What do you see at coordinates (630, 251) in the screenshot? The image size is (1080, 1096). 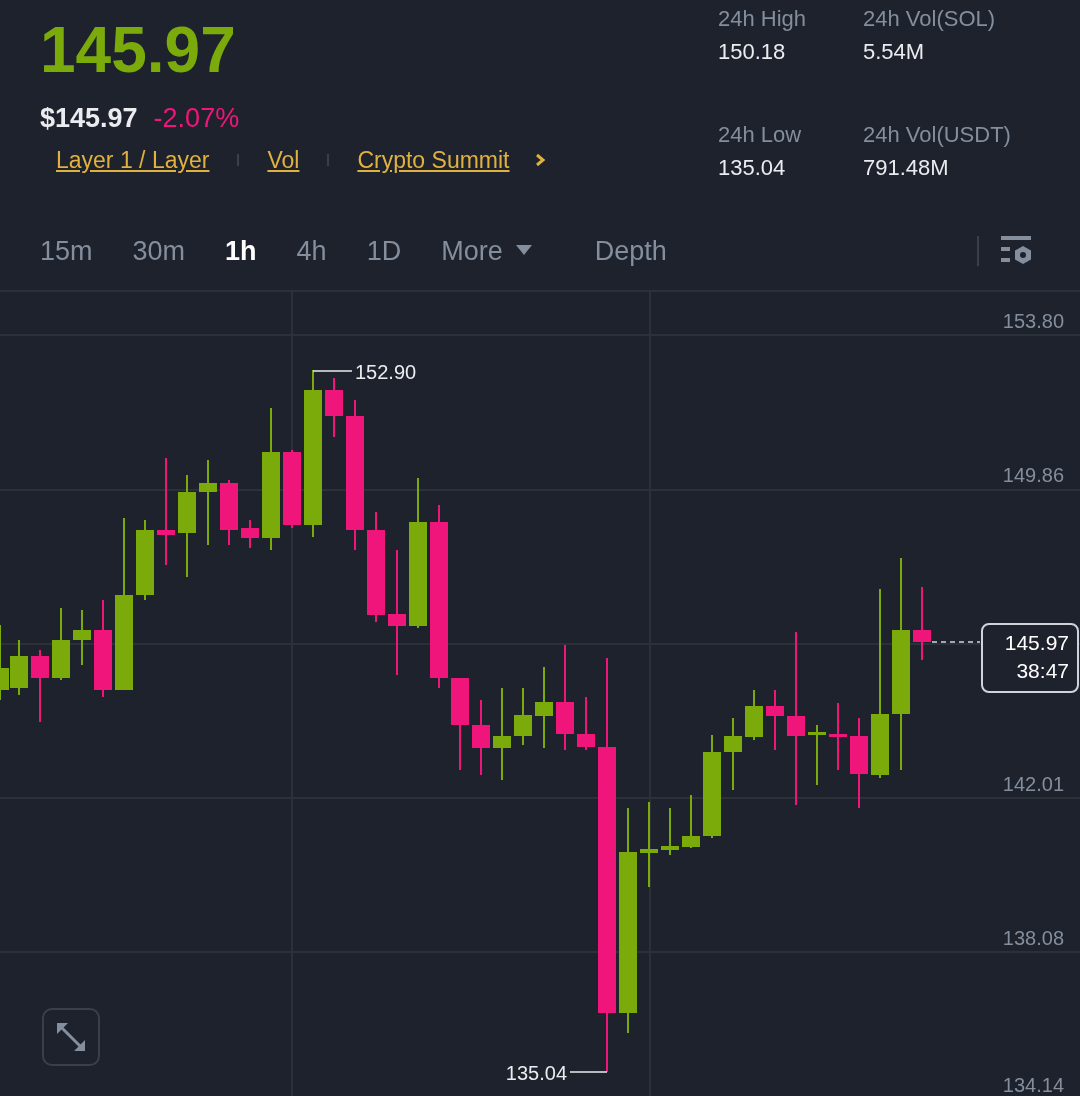 I see `interval-tab: Depth` at bounding box center [630, 251].